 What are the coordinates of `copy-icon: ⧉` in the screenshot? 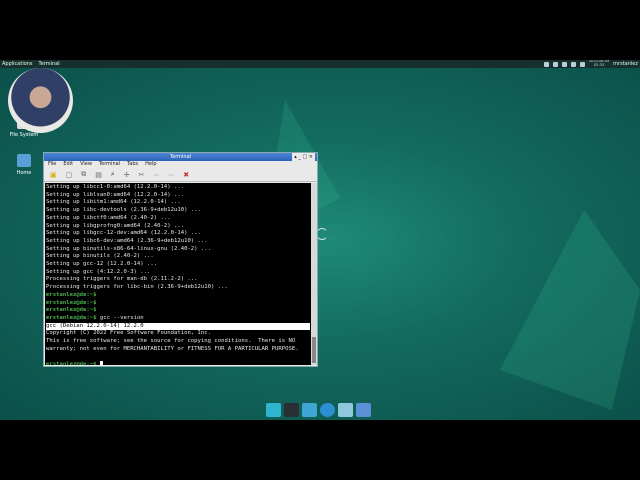 It's located at (83, 174).